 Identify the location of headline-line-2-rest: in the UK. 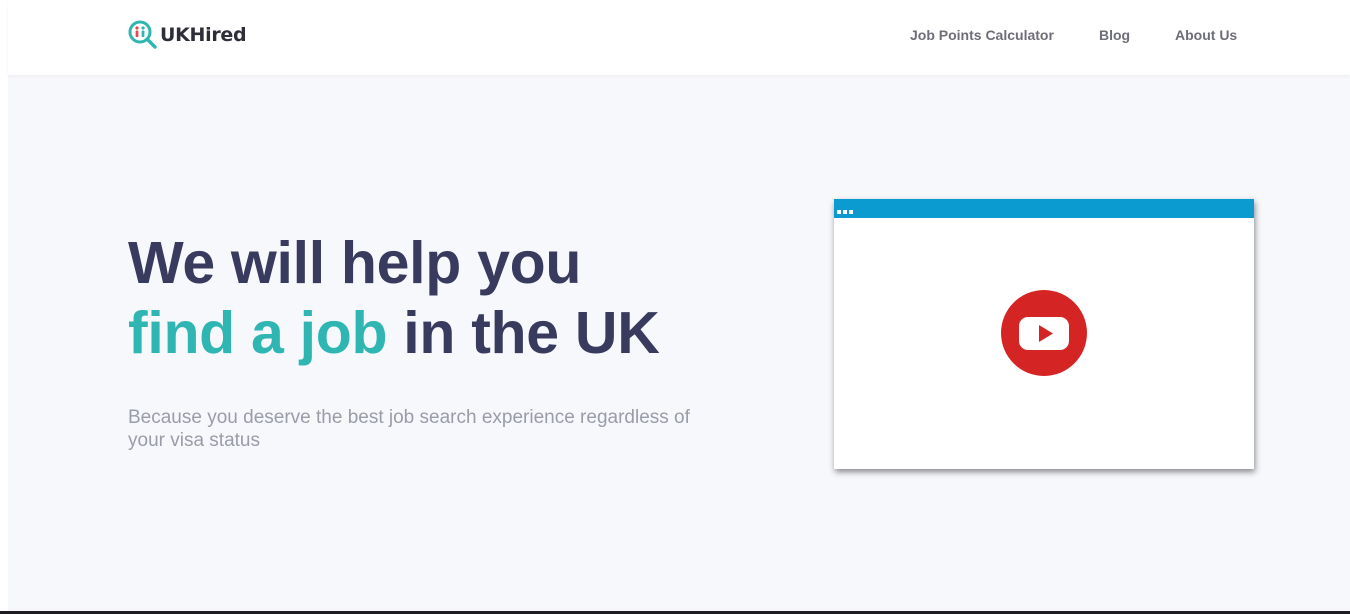
(523, 333).